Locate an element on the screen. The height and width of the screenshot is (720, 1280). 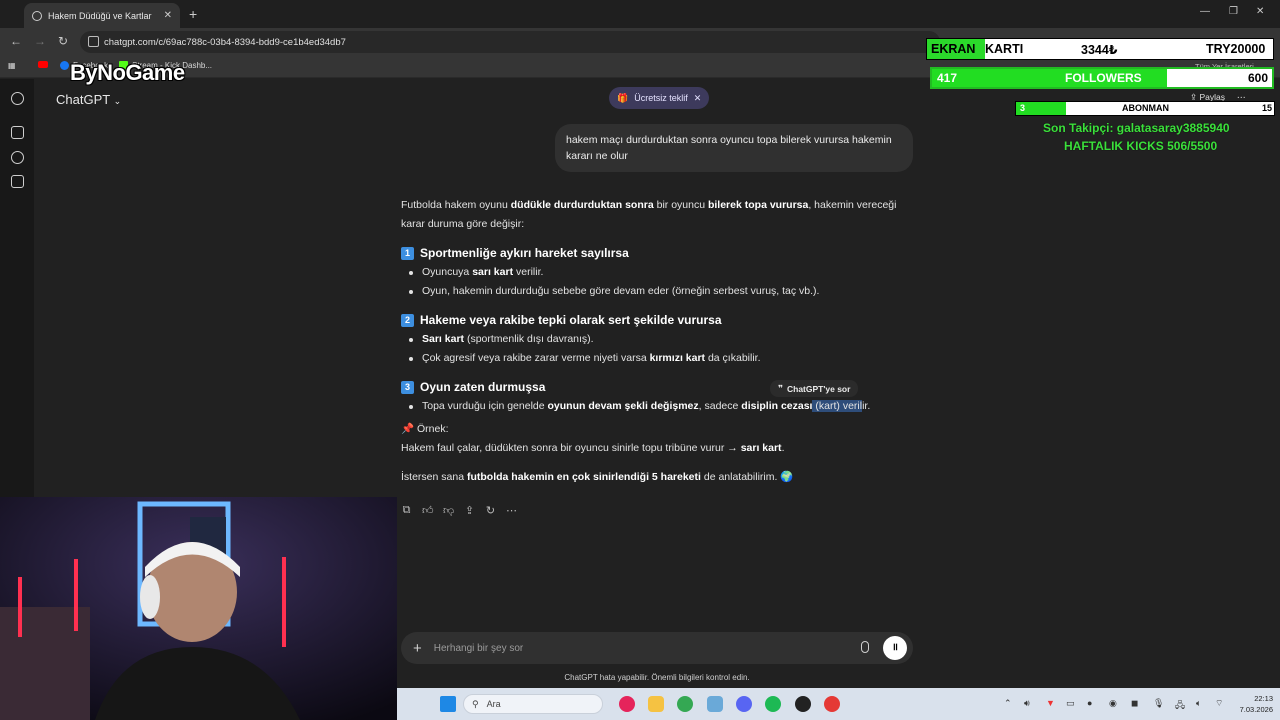
youtube-icon is located at coordinates (43, 64).